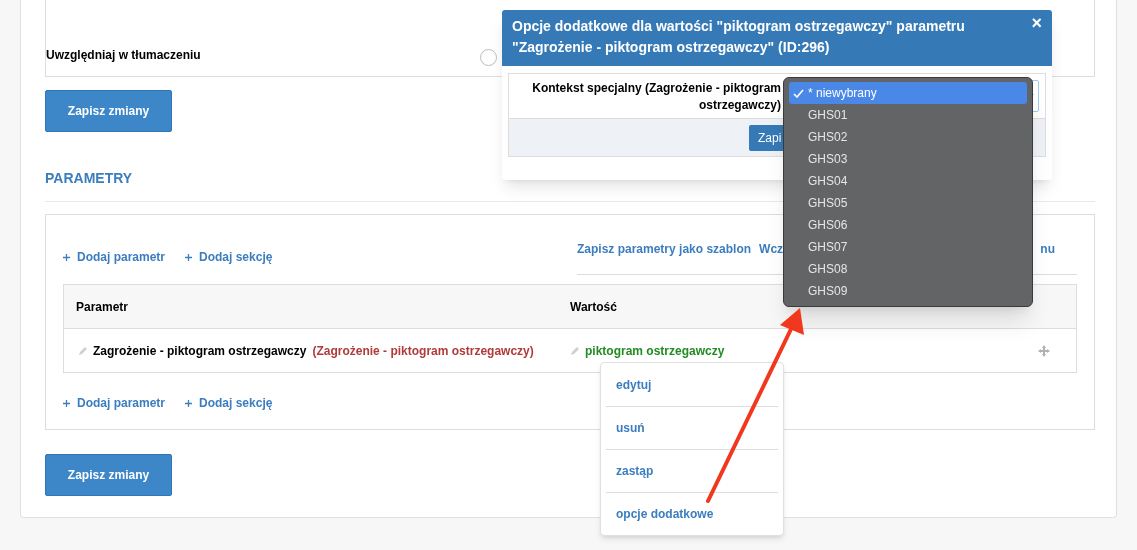 The width and height of the screenshot is (1137, 550). I want to click on menu-item: edytuj, so click(692, 384).